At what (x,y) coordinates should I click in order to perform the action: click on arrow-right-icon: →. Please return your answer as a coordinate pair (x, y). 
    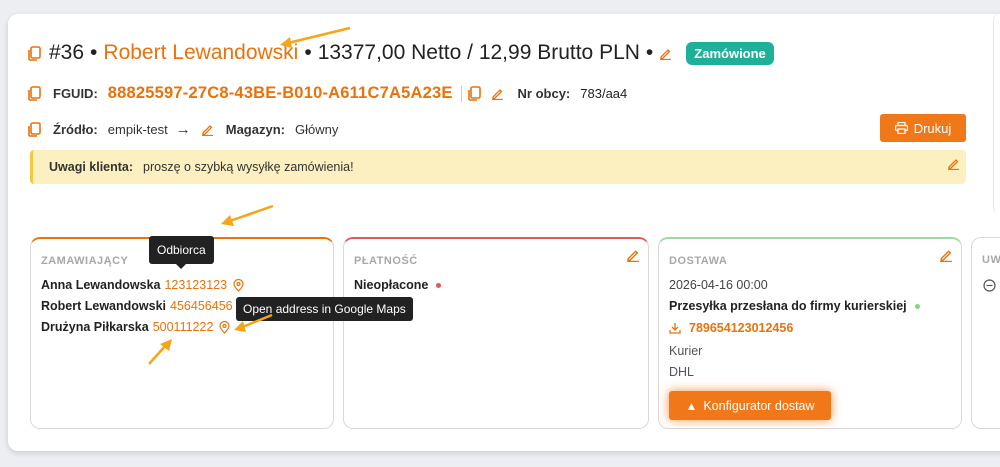
    Looking at the image, I should click on (183, 129).